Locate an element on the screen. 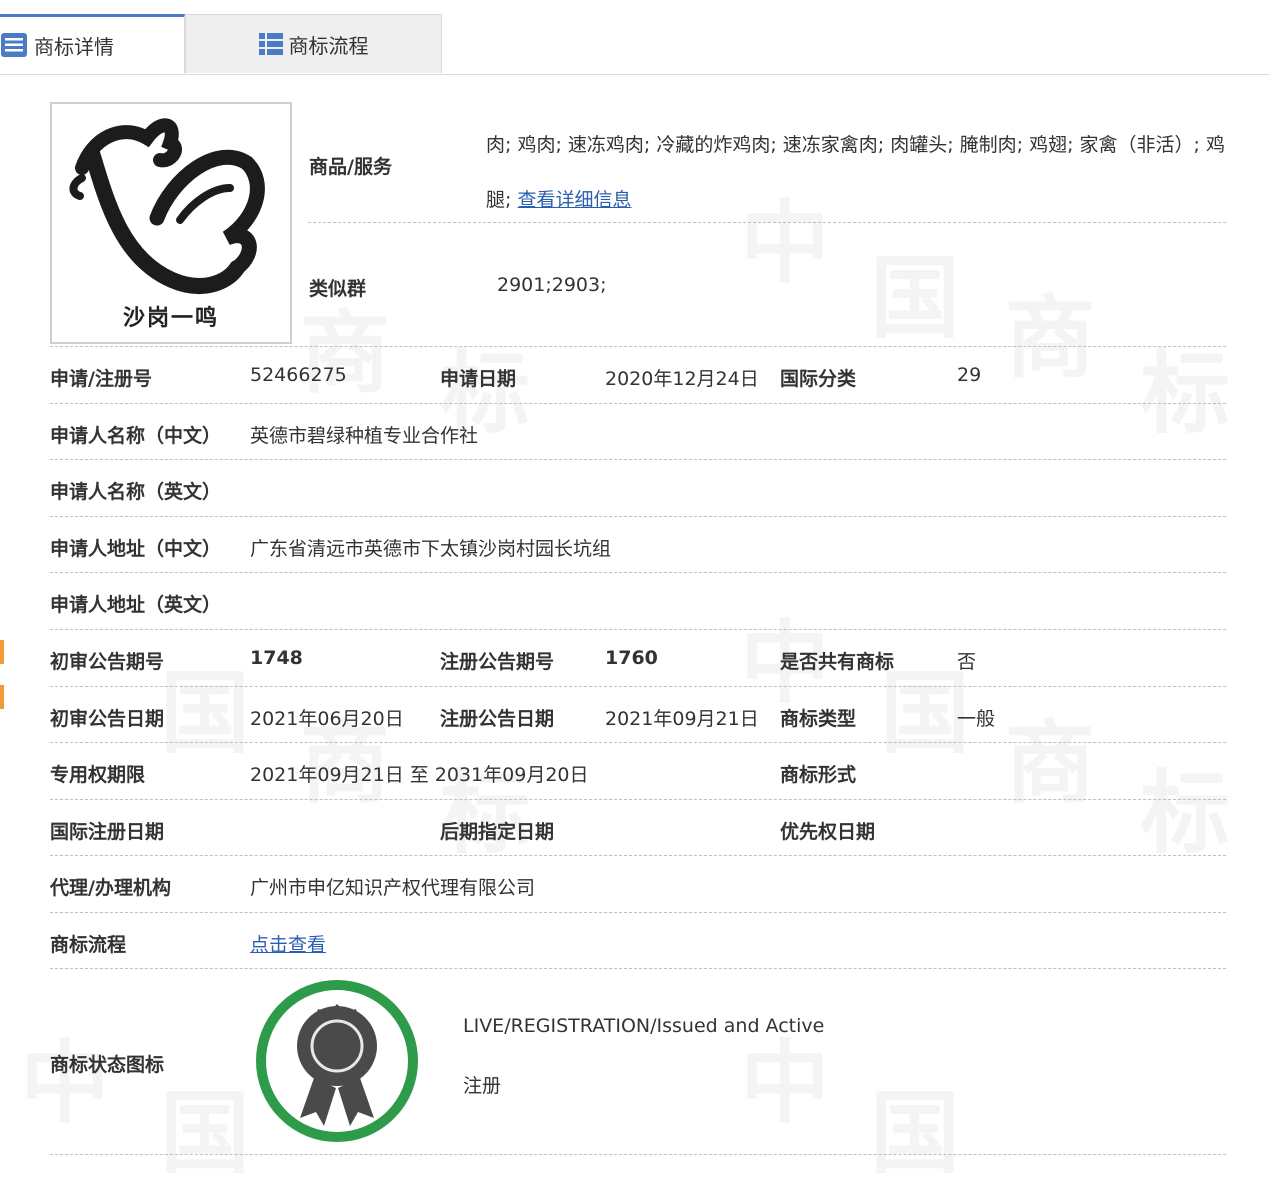  reg-no-value: 52466275 is located at coordinates (298, 375).